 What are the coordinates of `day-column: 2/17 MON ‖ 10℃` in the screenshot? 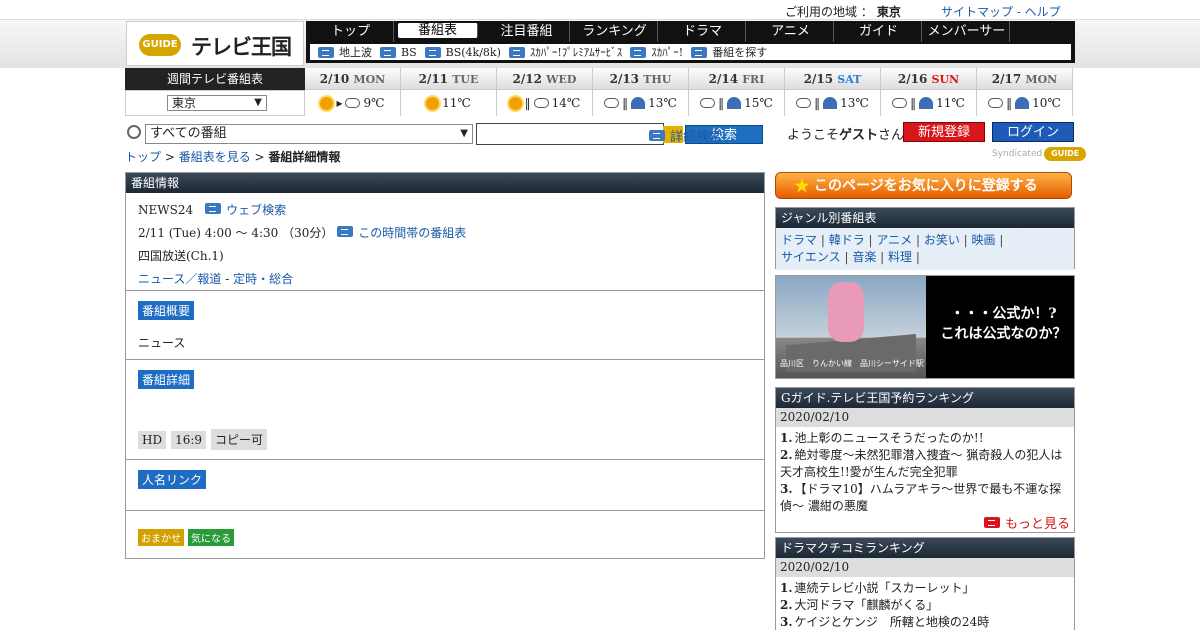 It's located at (1025, 92).